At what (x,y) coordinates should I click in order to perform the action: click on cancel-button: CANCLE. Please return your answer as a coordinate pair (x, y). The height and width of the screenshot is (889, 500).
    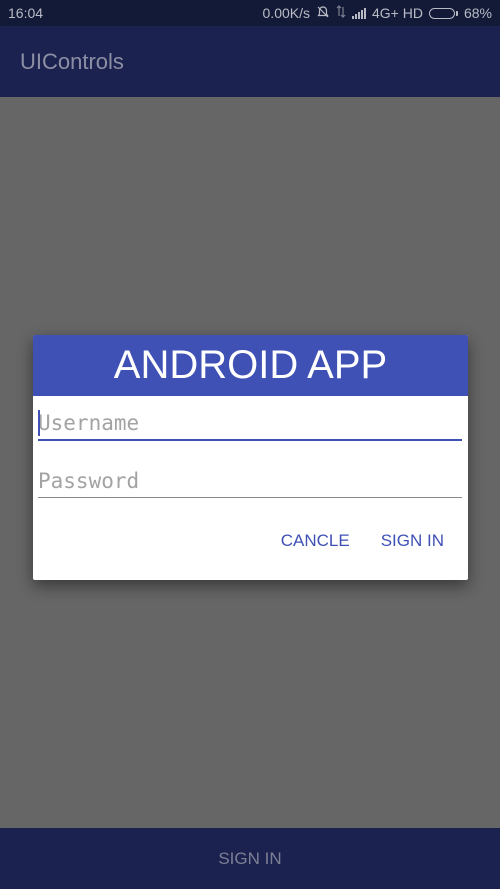
    Looking at the image, I should click on (315, 541).